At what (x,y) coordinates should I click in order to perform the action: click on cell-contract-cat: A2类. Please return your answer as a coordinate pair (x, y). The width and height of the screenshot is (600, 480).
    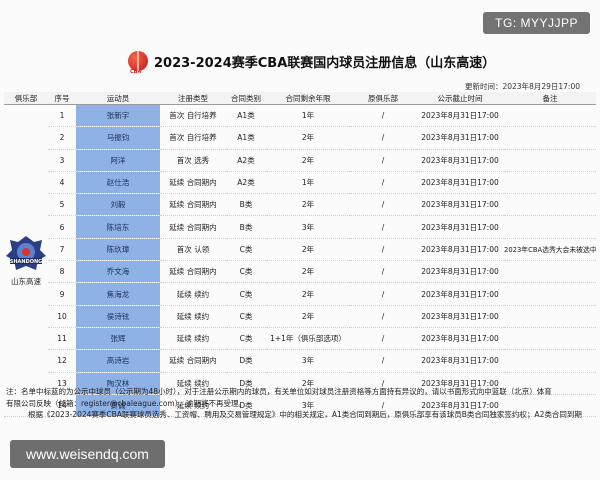
    Looking at the image, I should click on (246, 183).